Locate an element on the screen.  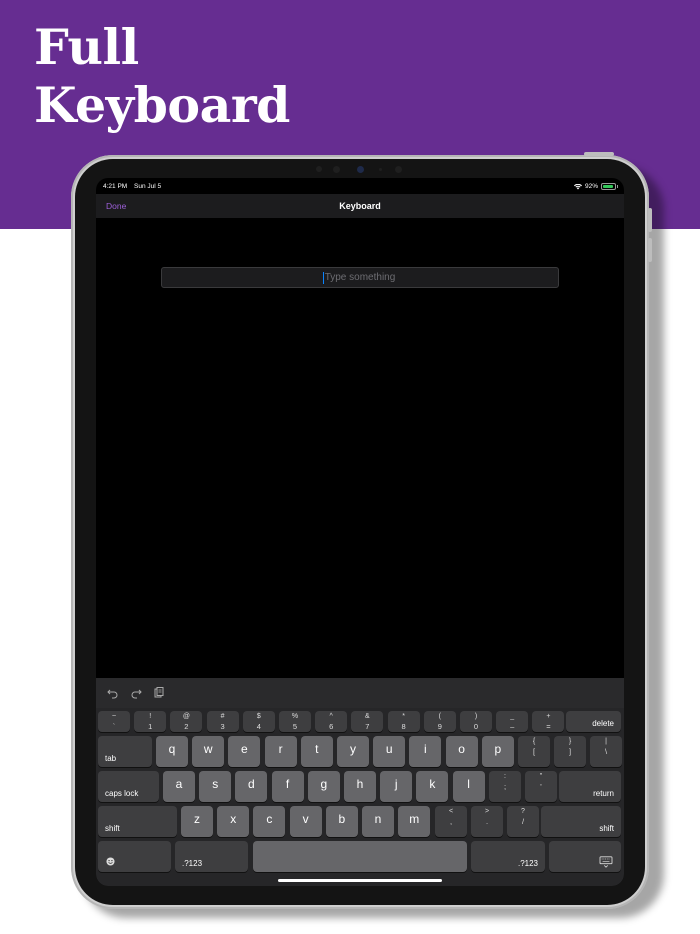
letter-key-mid-label: r is located at coordinates (280, 749).